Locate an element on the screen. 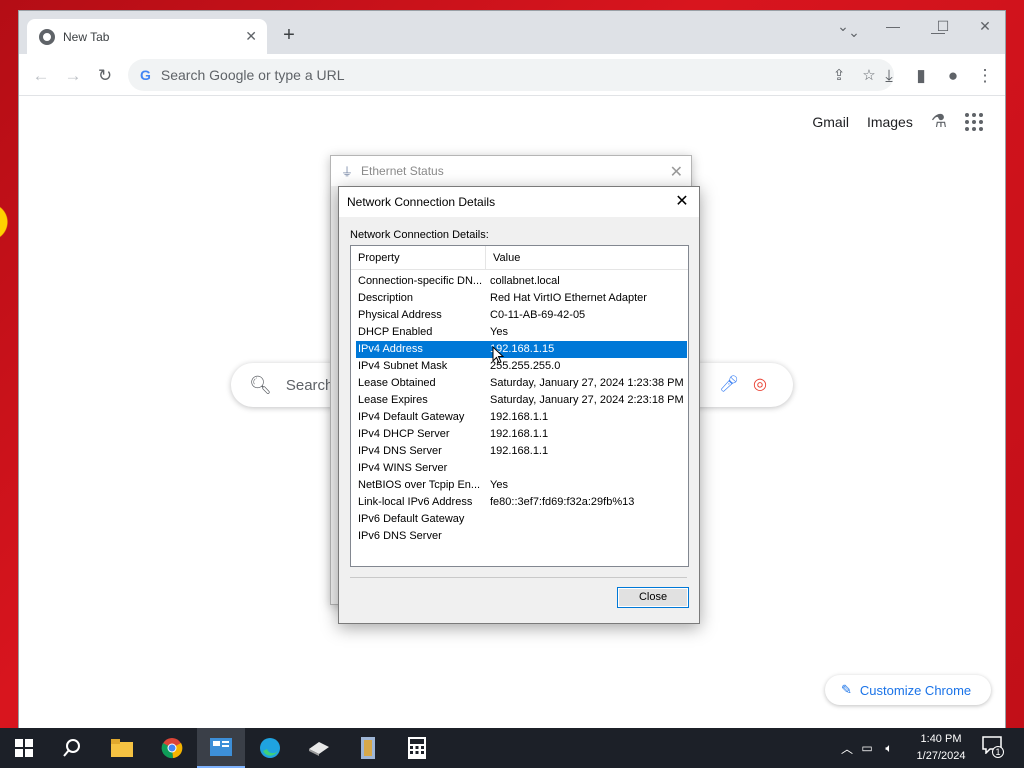 This screenshot has width=1024, height=768. list-item: IPv4 DNS Server 192.168.1.1 is located at coordinates (521, 451).